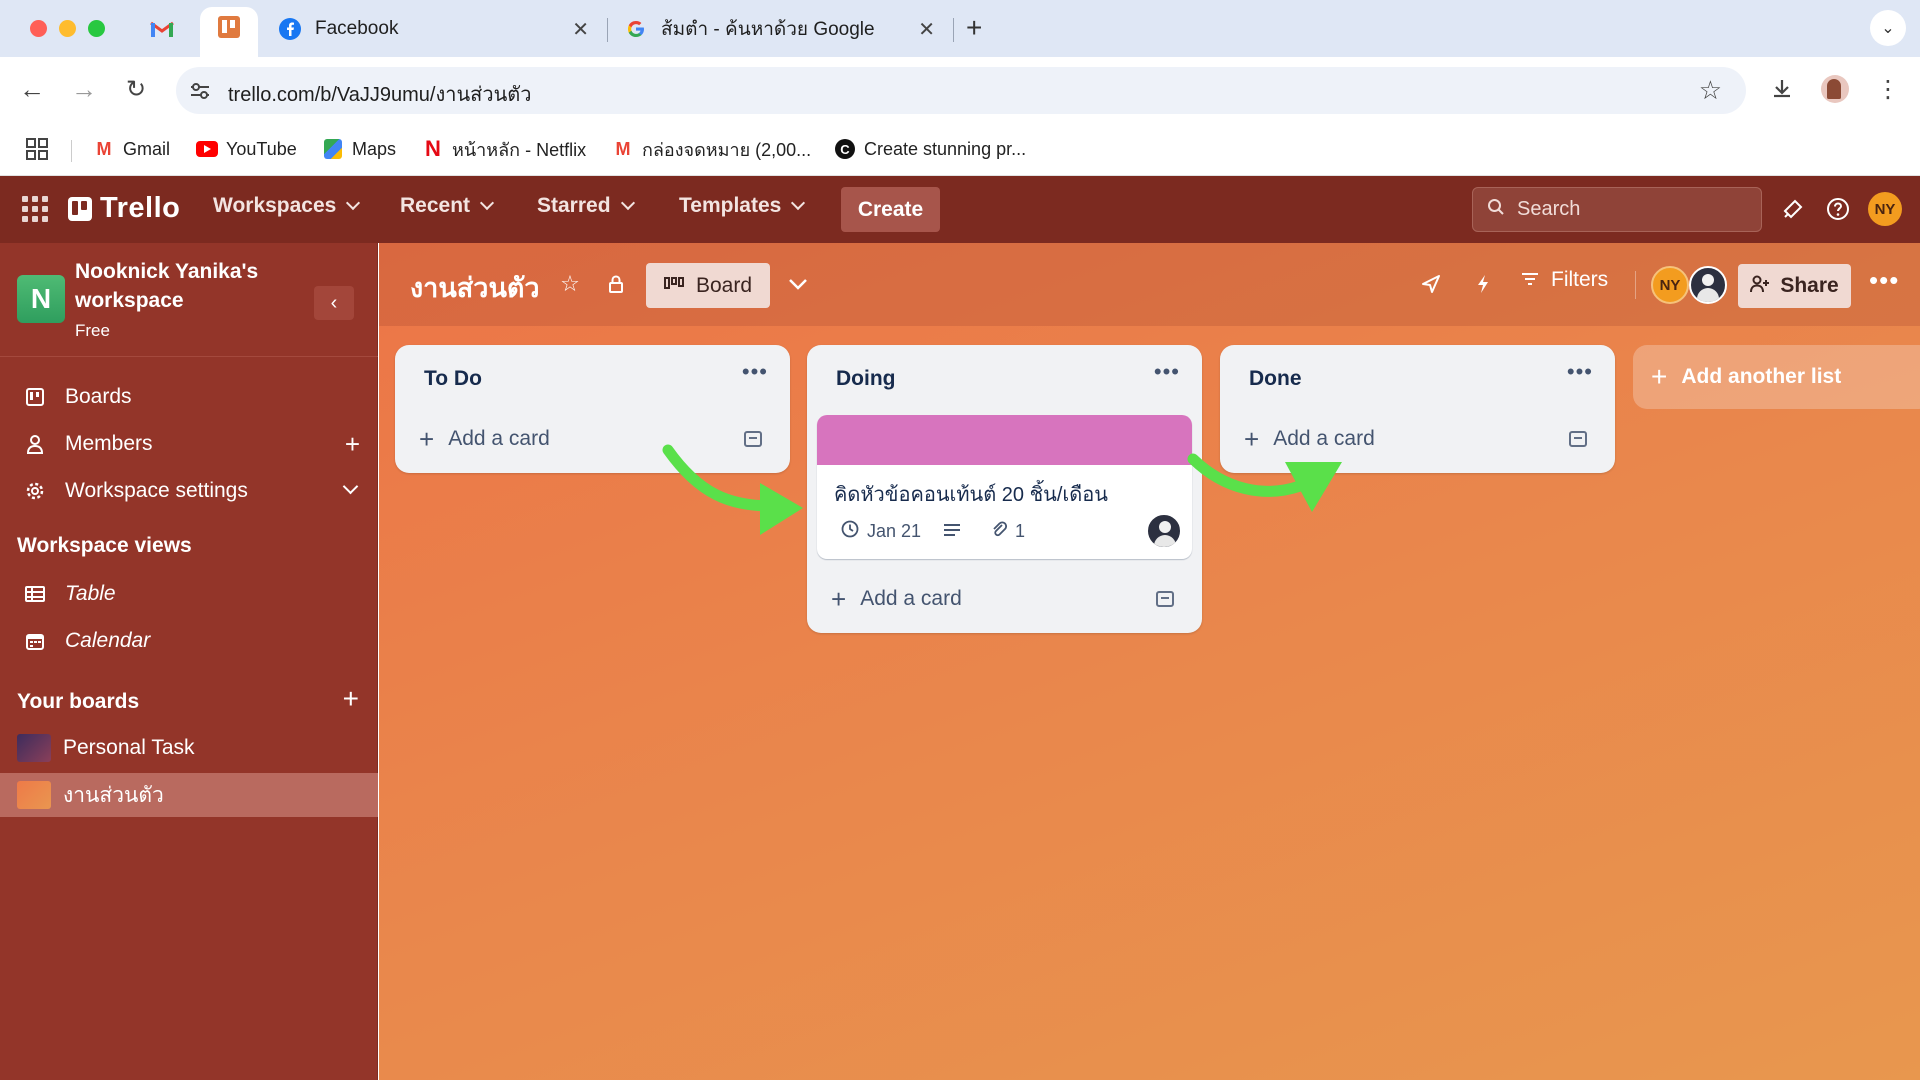  What do you see at coordinates (447, 206) in the screenshot?
I see `menu-recent: Recent` at bounding box center [447, 206].